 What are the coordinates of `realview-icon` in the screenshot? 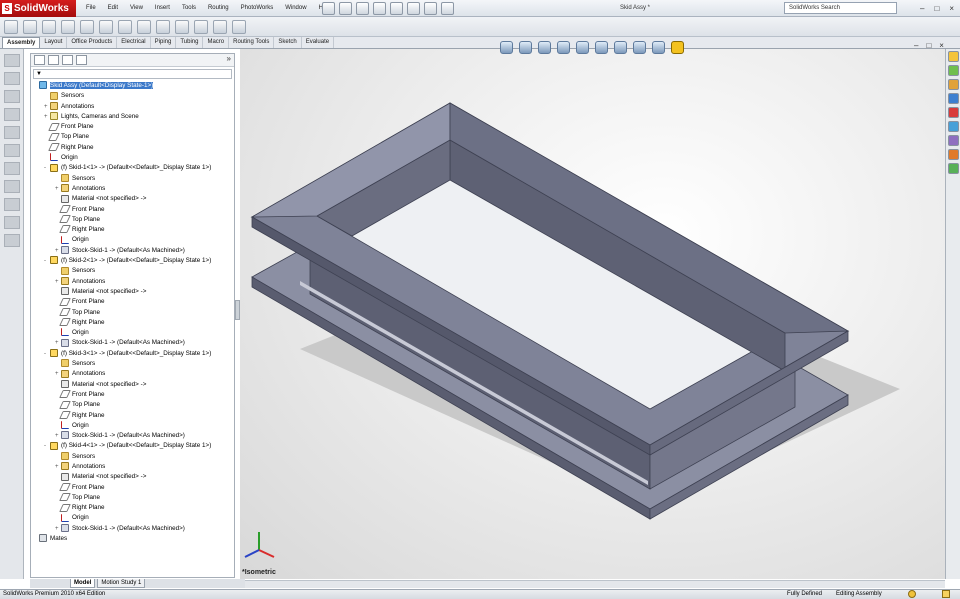 It's located at (677, 47).